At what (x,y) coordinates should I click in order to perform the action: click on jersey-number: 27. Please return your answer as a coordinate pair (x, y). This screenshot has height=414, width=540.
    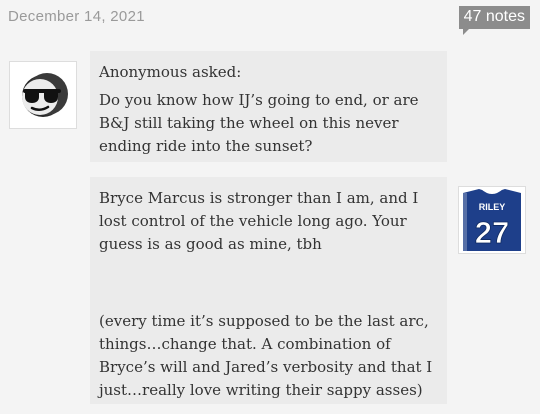
    Looking at the image, I should click on (492, 232).